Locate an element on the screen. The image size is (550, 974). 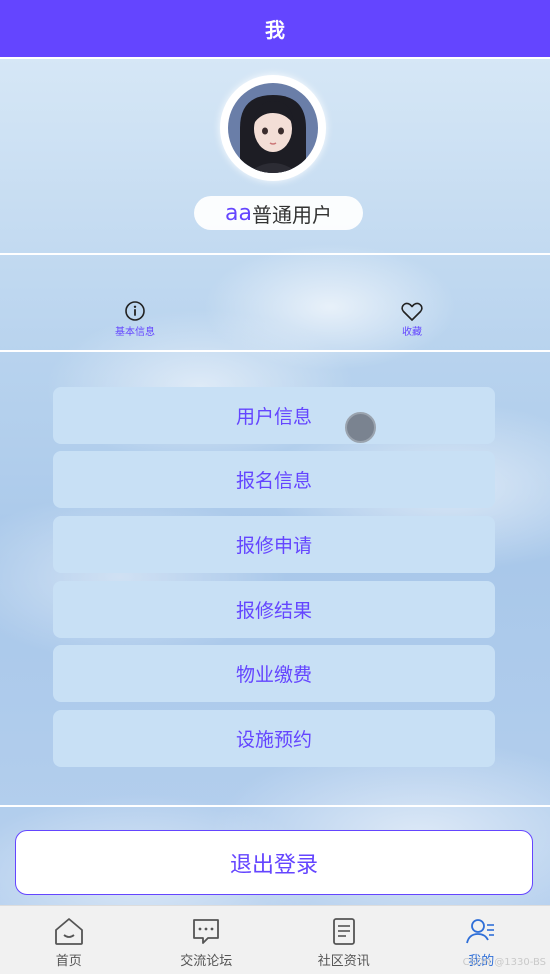
favorites-label: 收藏 is located at coordinates (412, 332).